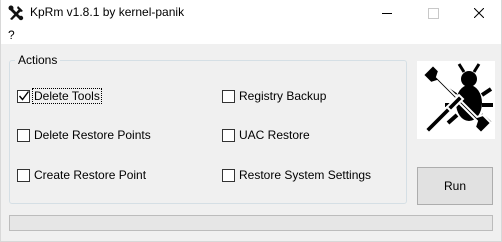 This screenshot has width=502, height=242. Describe the element at coordinates (92, 135) in the screenshot. I see `checkbox-label: Delete Restore Points` at that location.